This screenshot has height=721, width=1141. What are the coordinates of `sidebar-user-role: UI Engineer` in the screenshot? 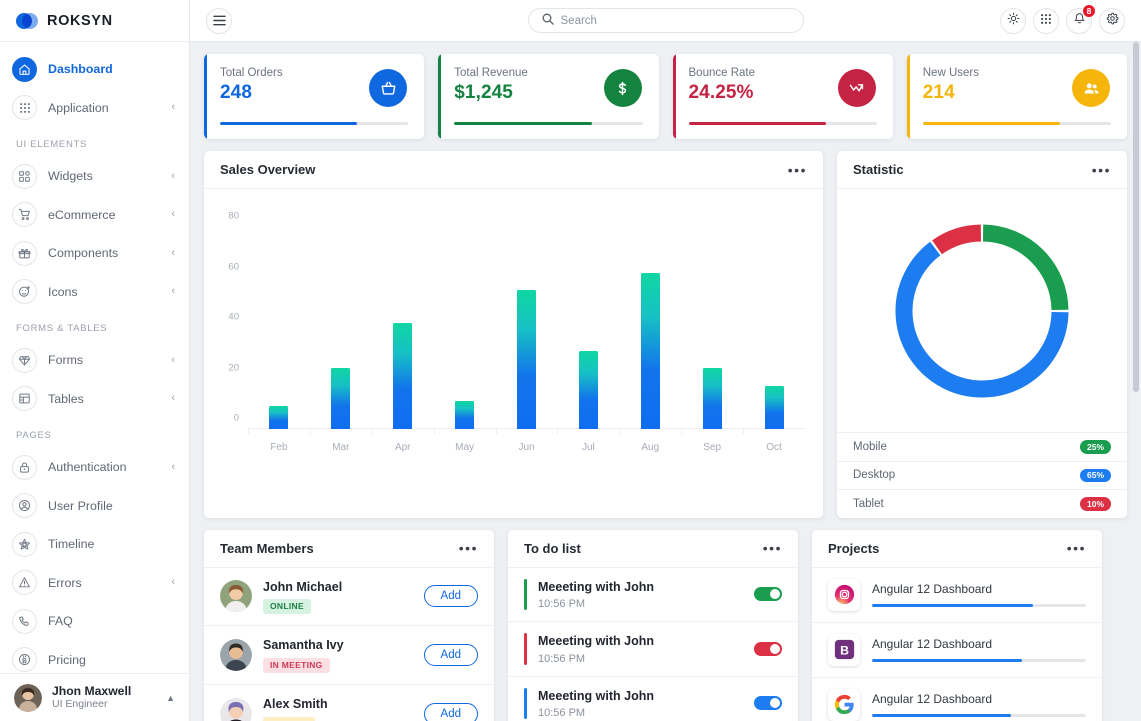 It's located at (80, 703).